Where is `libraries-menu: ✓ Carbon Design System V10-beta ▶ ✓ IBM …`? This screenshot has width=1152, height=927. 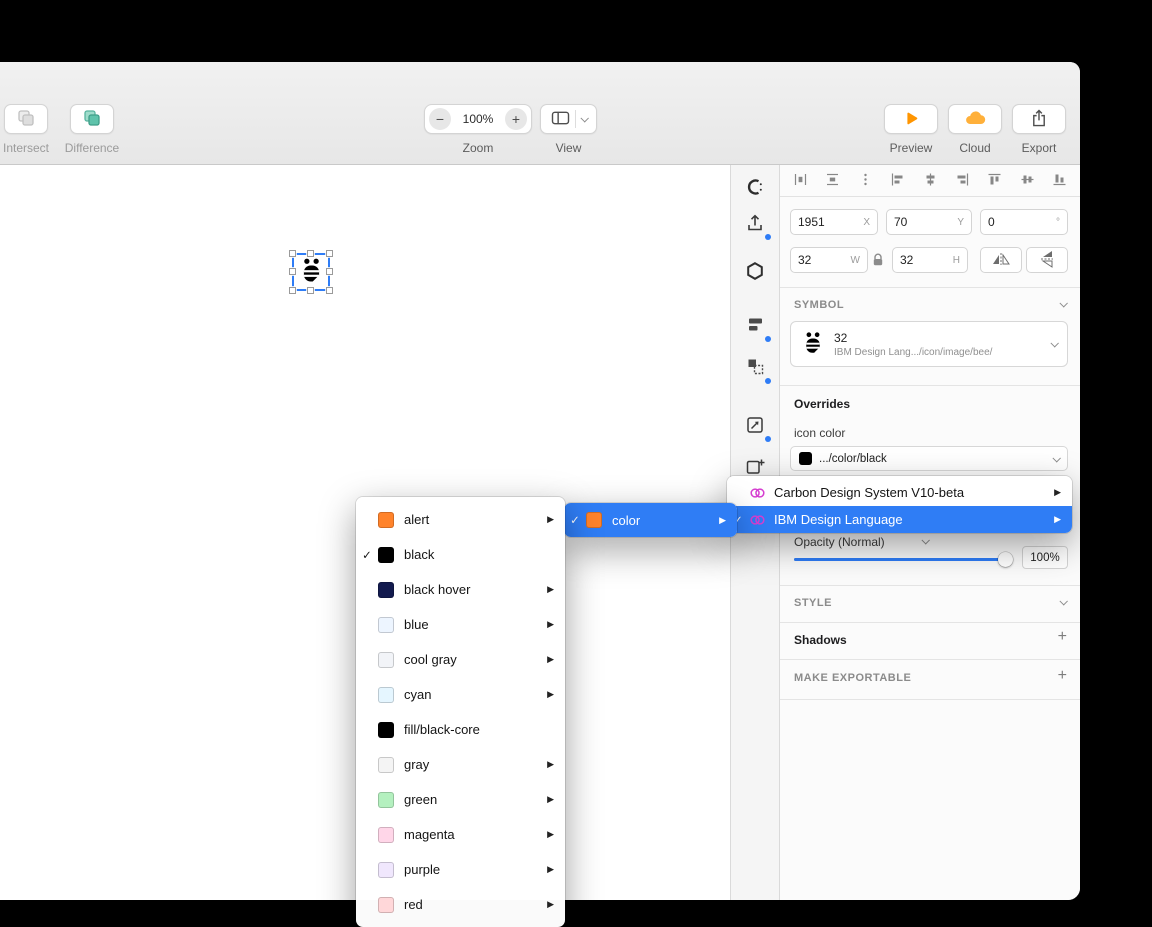 libraries-menu: ✓ Carbon Design System V10-beta ▶ ✓ IBM … is located at coordinates (899, 504).